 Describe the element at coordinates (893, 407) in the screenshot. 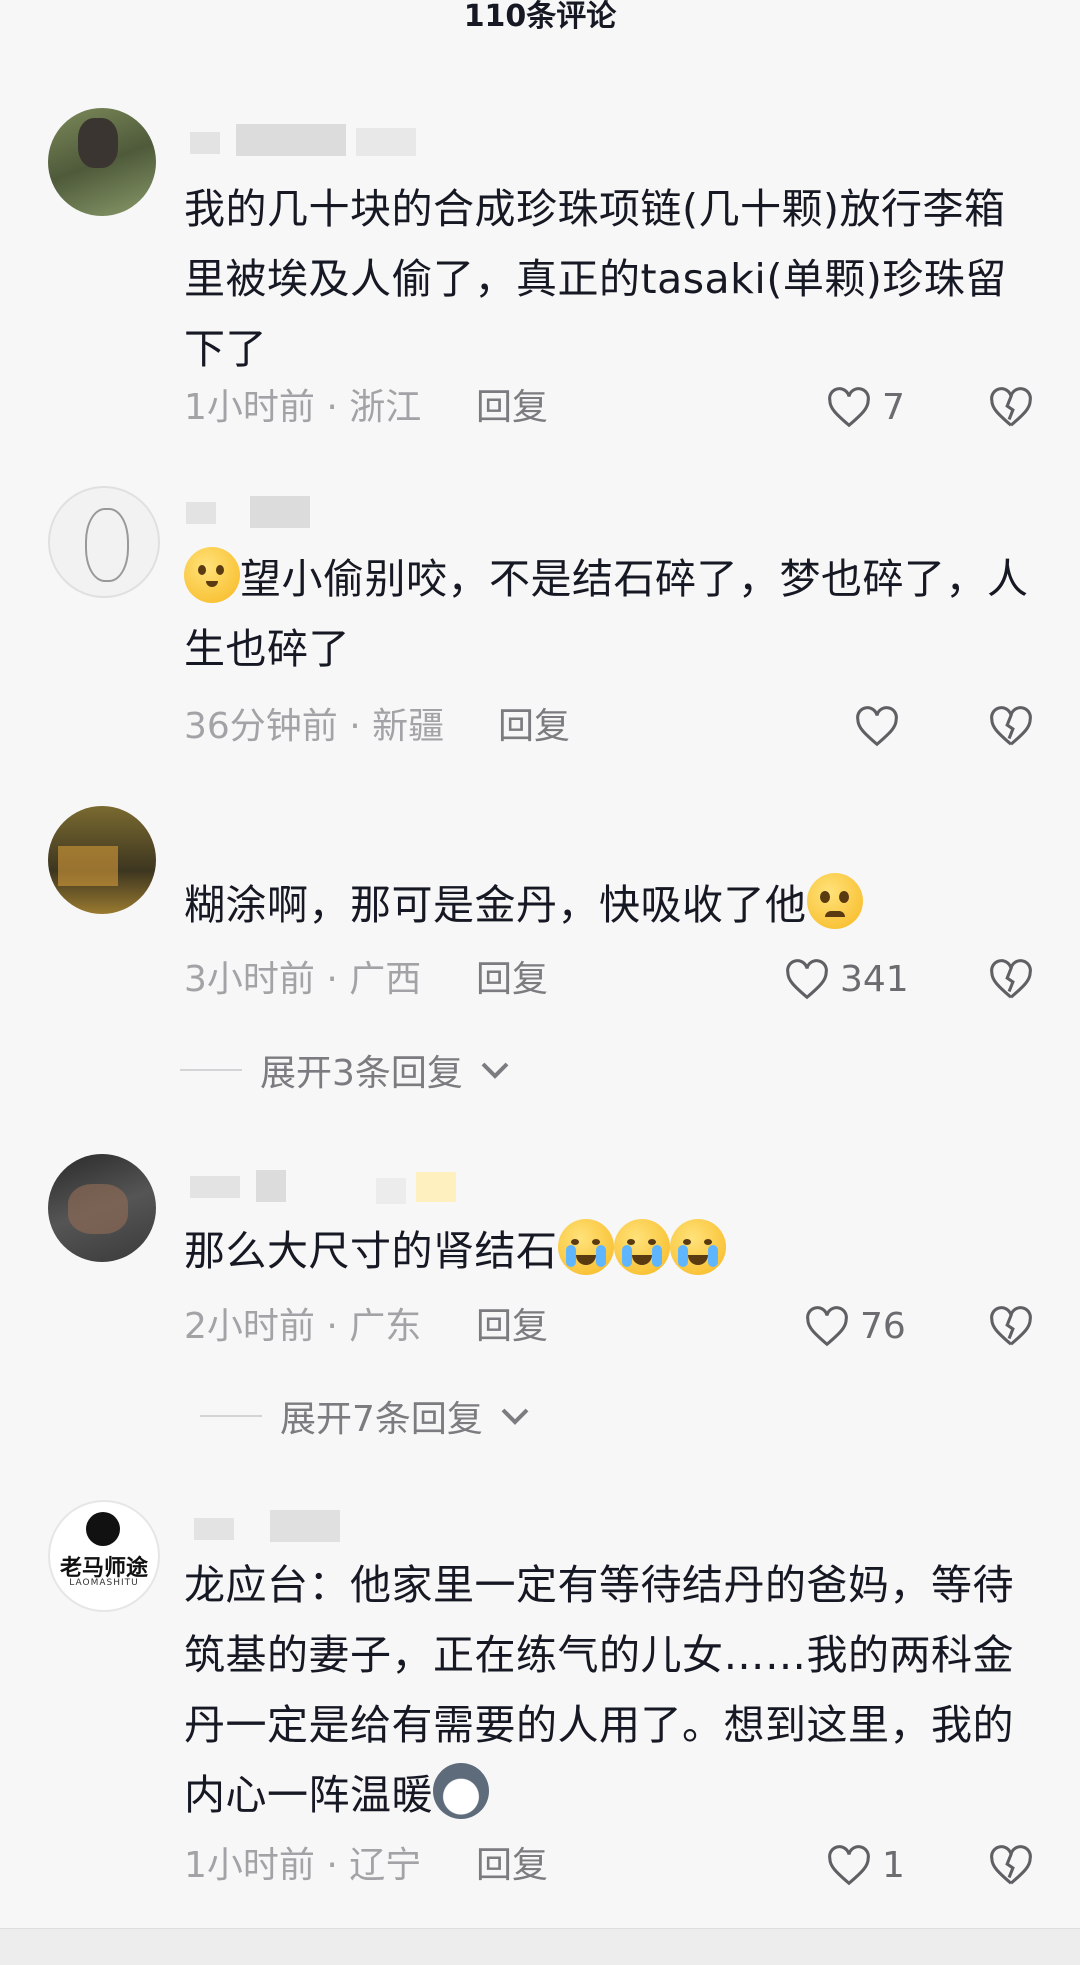

I see `like-count: 7` at that location.